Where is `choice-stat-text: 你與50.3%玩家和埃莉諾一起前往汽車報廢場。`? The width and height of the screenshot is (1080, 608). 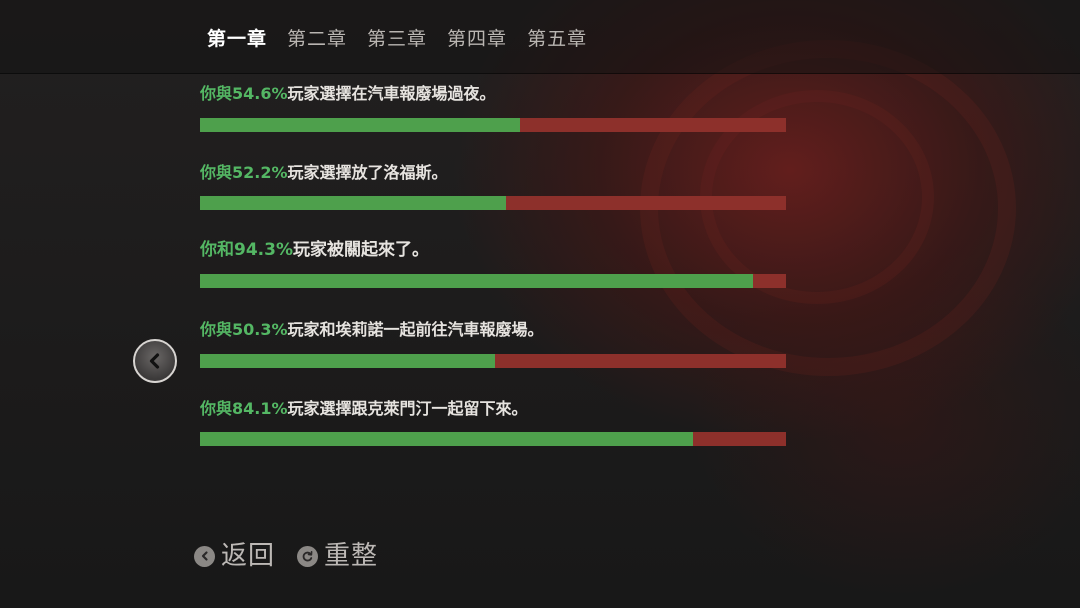 choice-stat-text: 你與50.3%玩家和埃莉諾一起前往汽車報廢場。 is located at coordinates (372, 329).